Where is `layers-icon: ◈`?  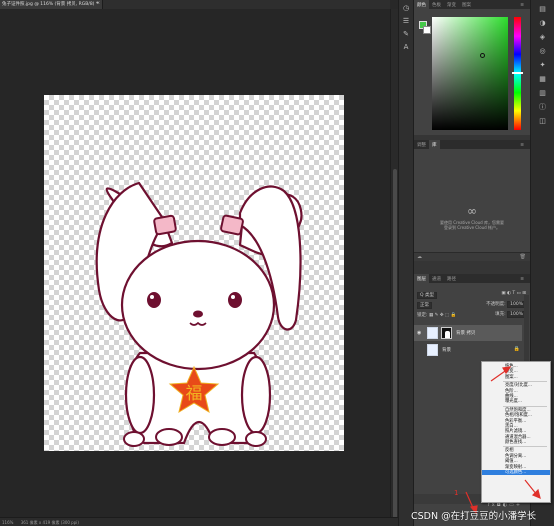 layers-icon: ◈ is located at coordinates (543, 37).